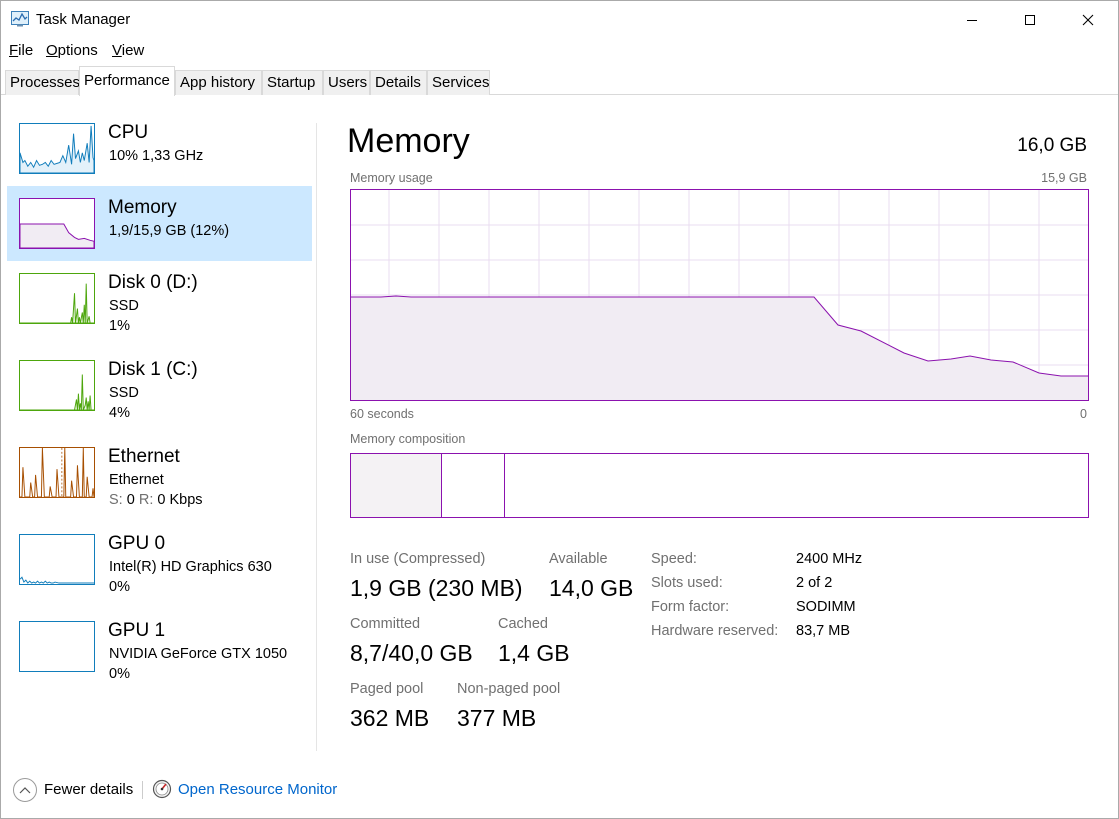 The width and height of the screenshot is (1119, 819). Describe the element at coordinates (88, 789) in the screenshot. I see `fewer-details-button: Fewer details` at that location.